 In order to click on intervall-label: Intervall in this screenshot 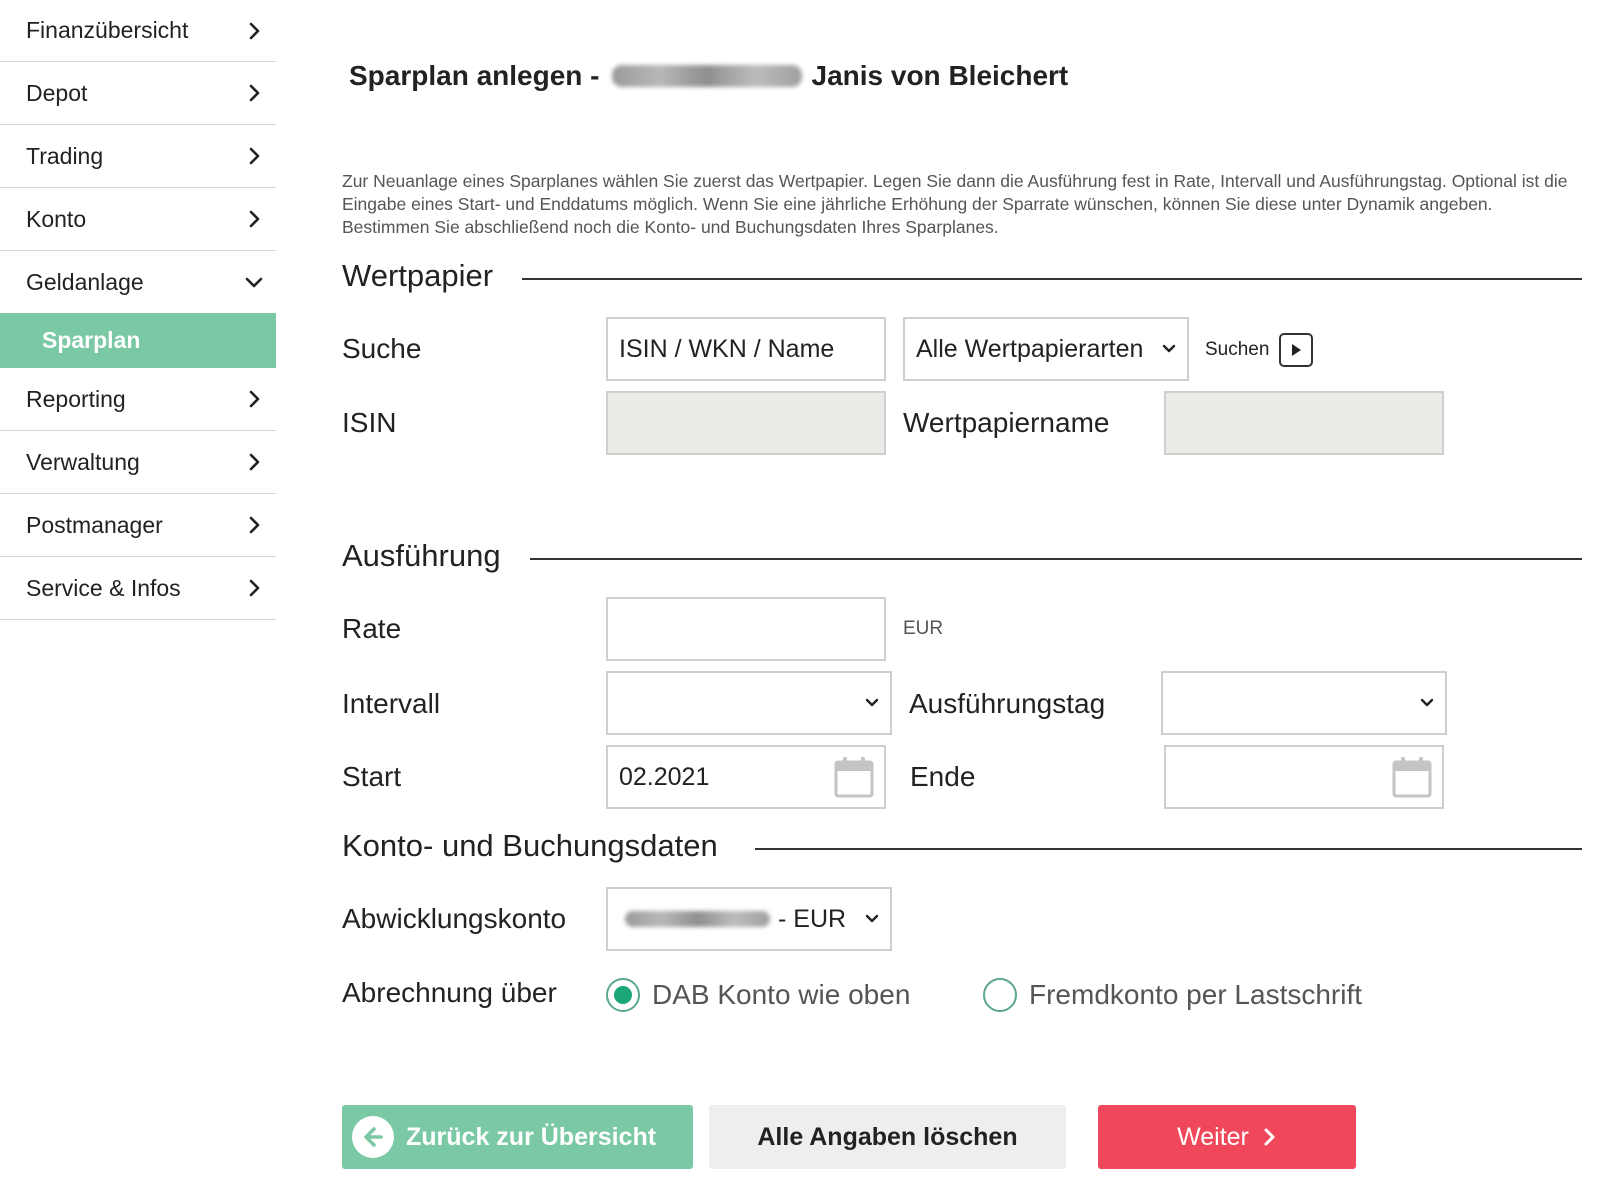, I will do `click(391, 703)`.